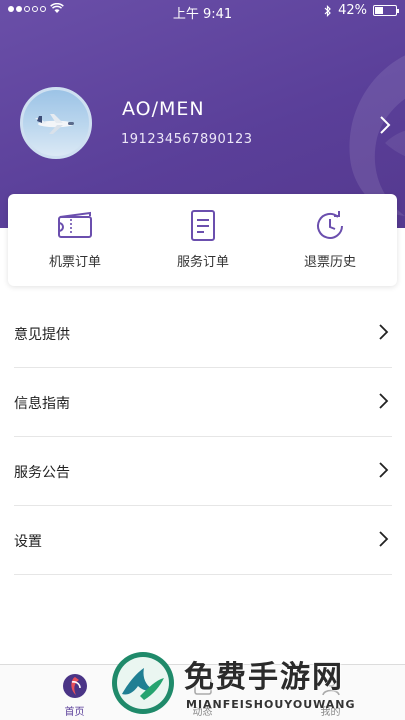 This screenshot has height=720, width=405. What do you see at coordinates (75, 240) in the screenshot?
I see `order-item-flight-tickets: 机票订单` at bounding box center [75, 240].